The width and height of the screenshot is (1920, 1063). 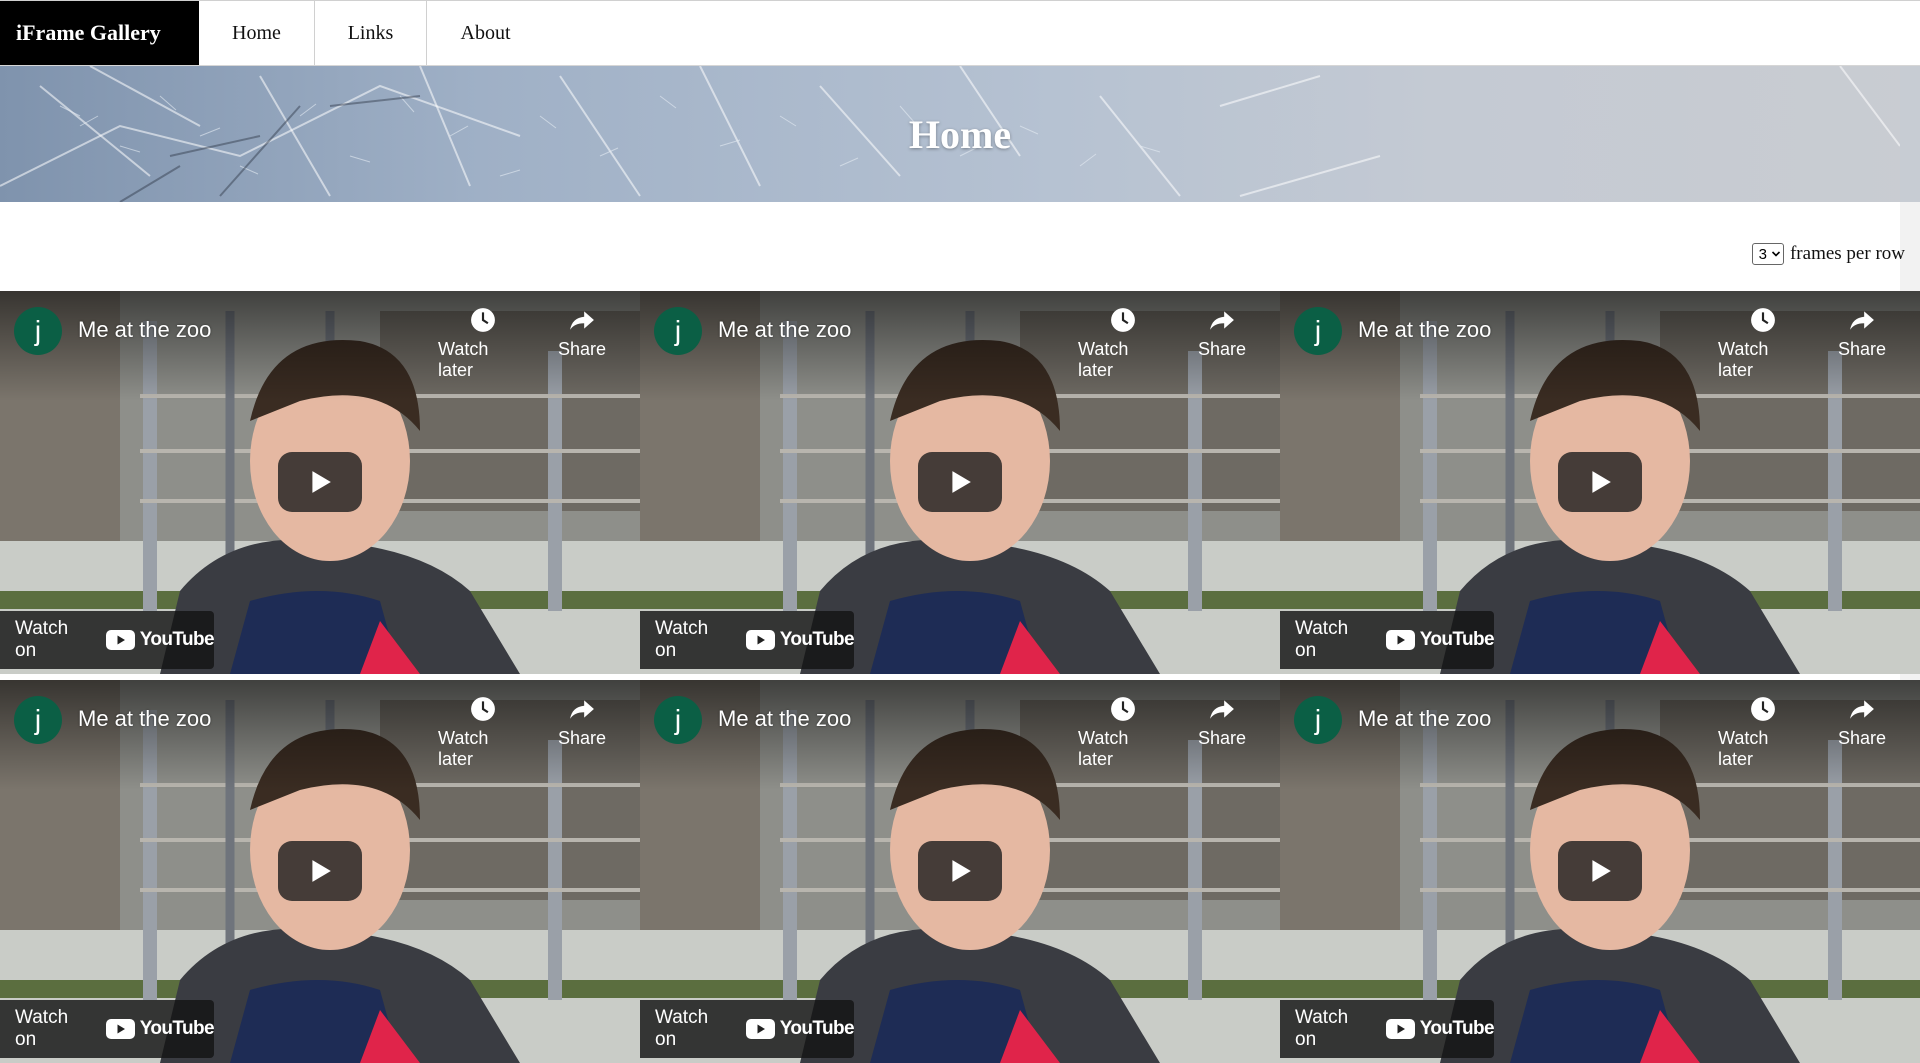 I want to click on frames-per-row-value: 3, so click(x=1762, y=254).